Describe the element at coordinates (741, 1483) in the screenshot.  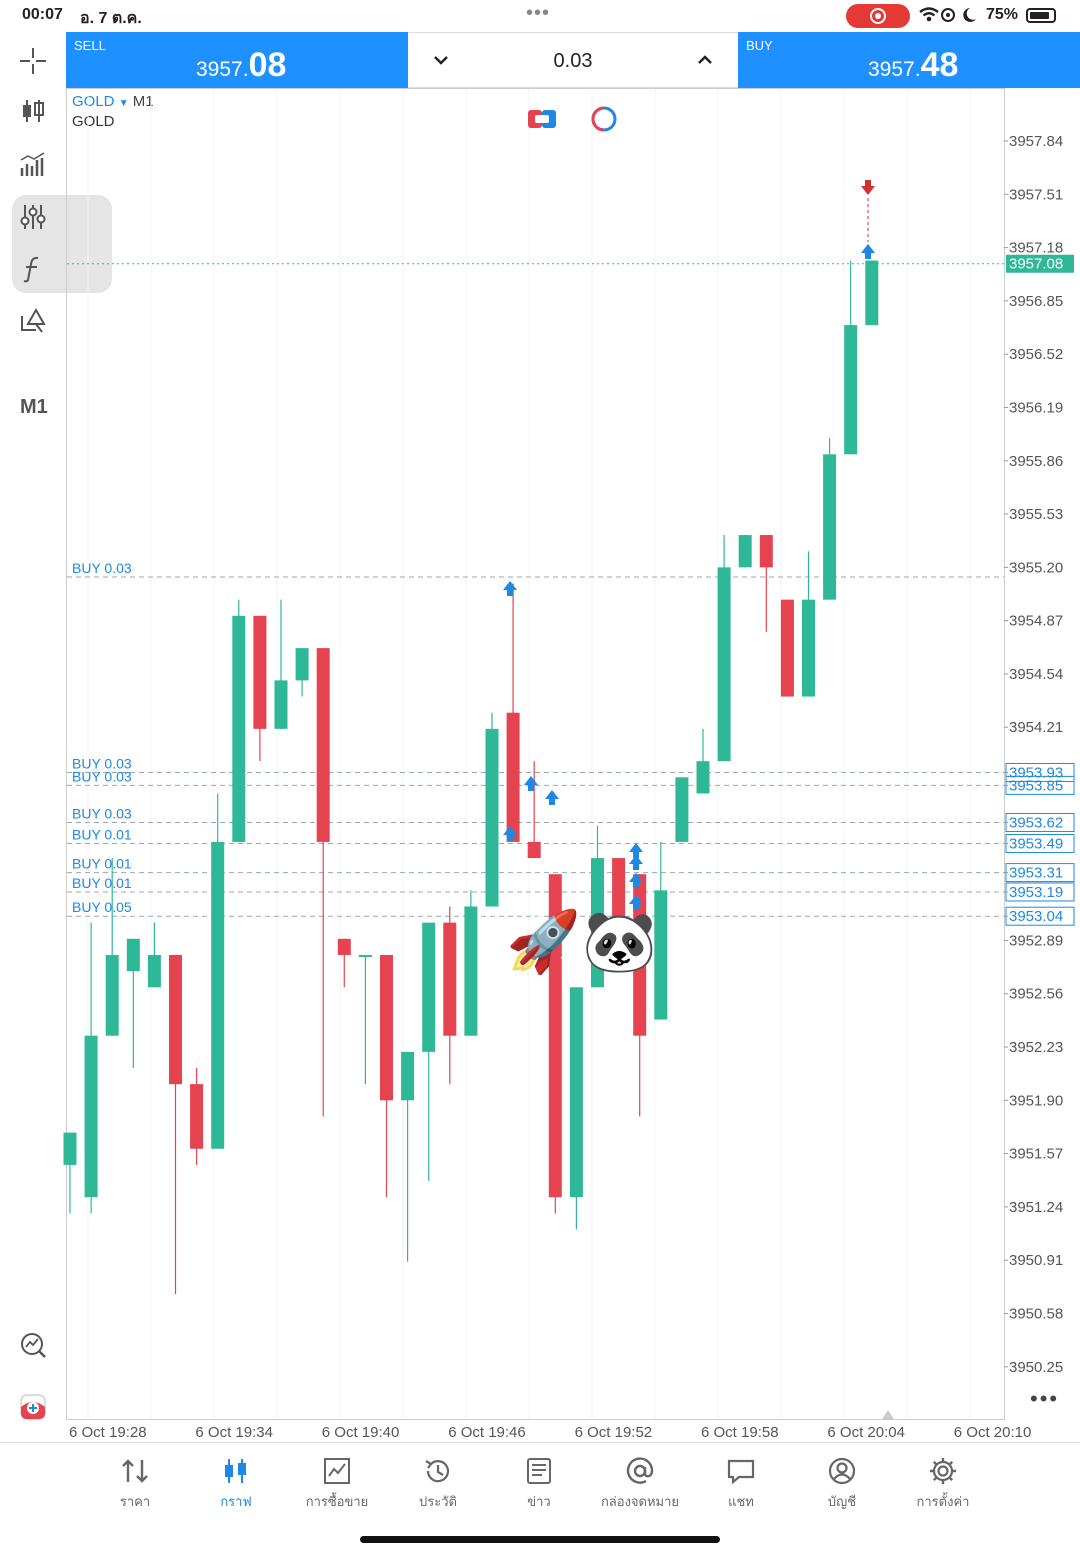
I see `nav-item-chat: แชท` at that location.